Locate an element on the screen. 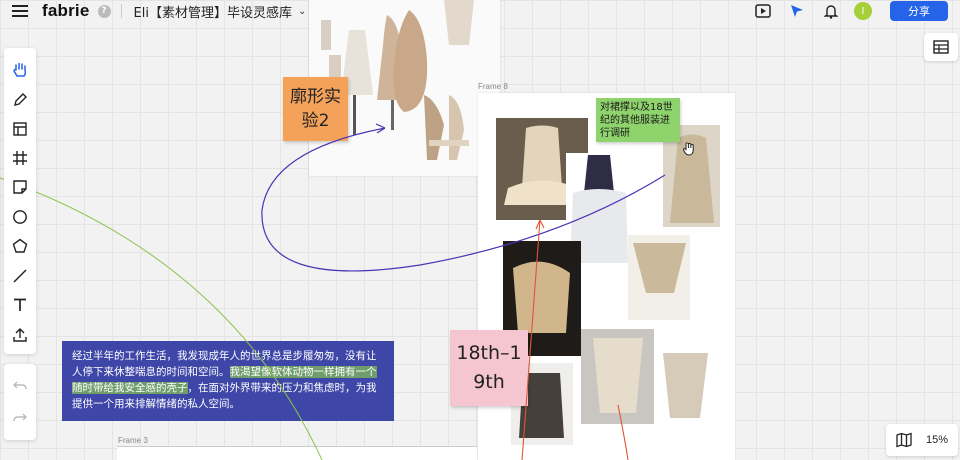 Image resolution: width=960 pixels, height=460 pixels. frame-label: Frame 8 is located at coordinates (493, 86).